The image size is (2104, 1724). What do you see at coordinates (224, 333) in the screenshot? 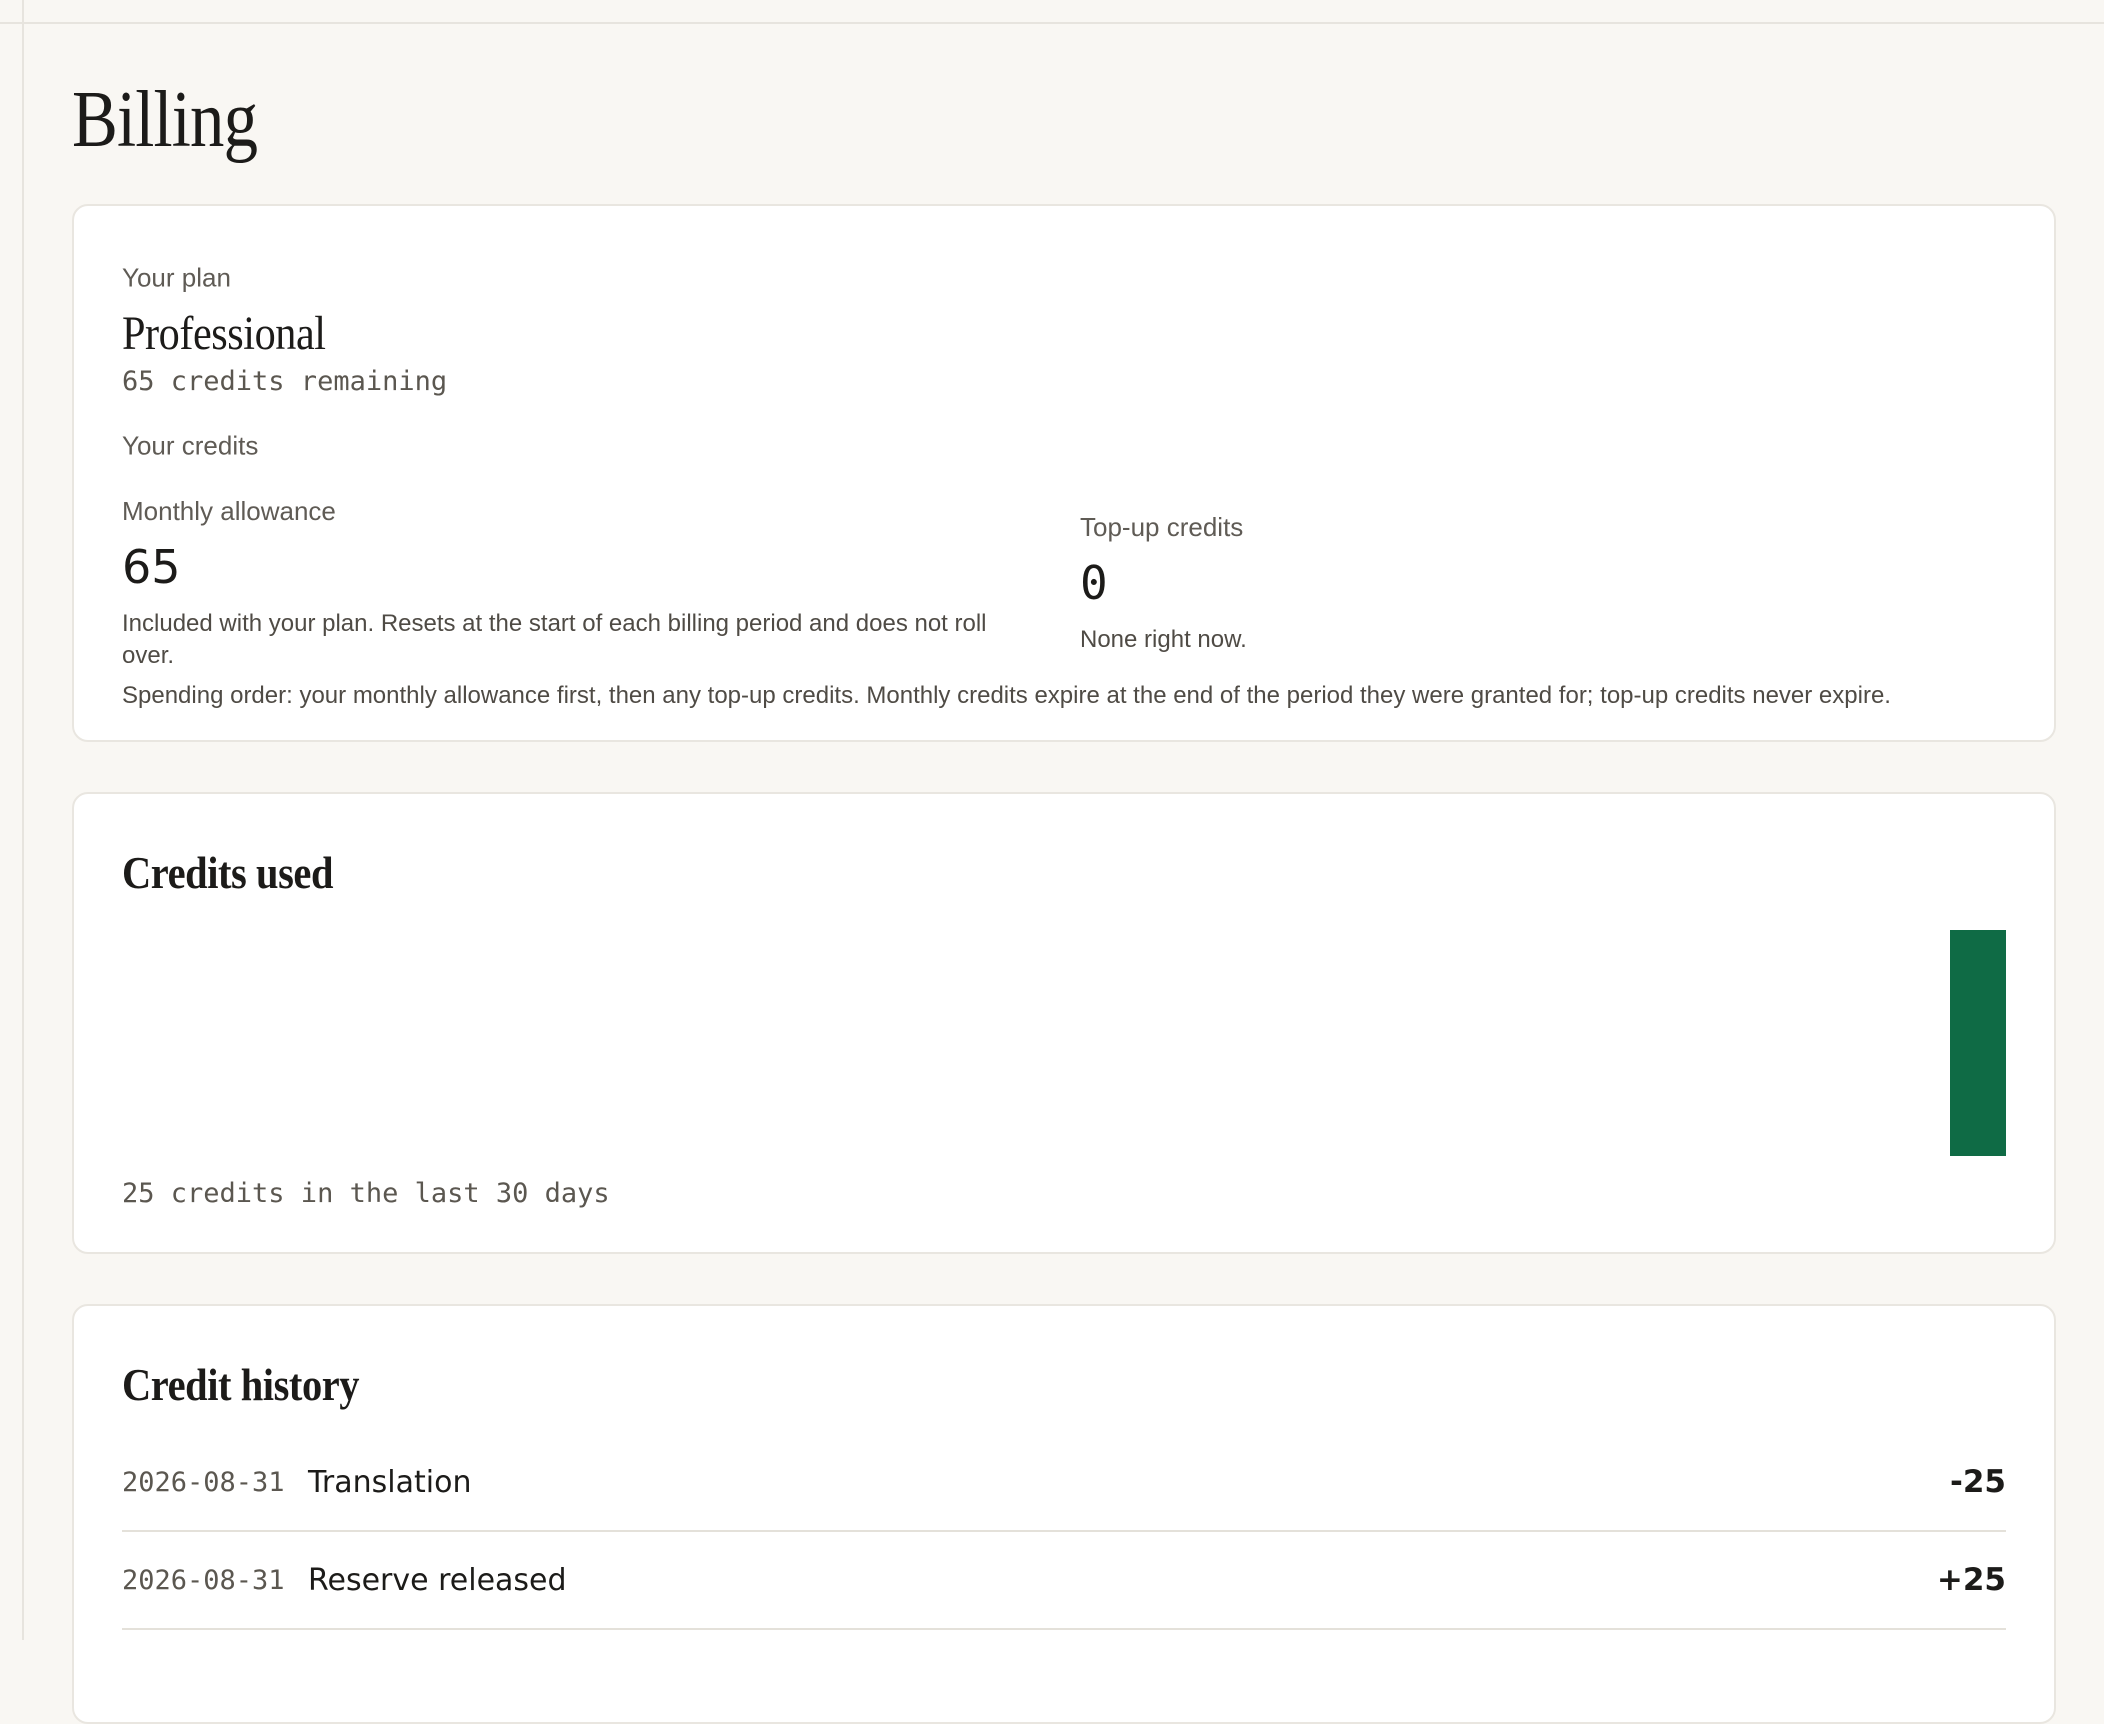
I see `plan-name: Professional` at bounding box center [224, 333].